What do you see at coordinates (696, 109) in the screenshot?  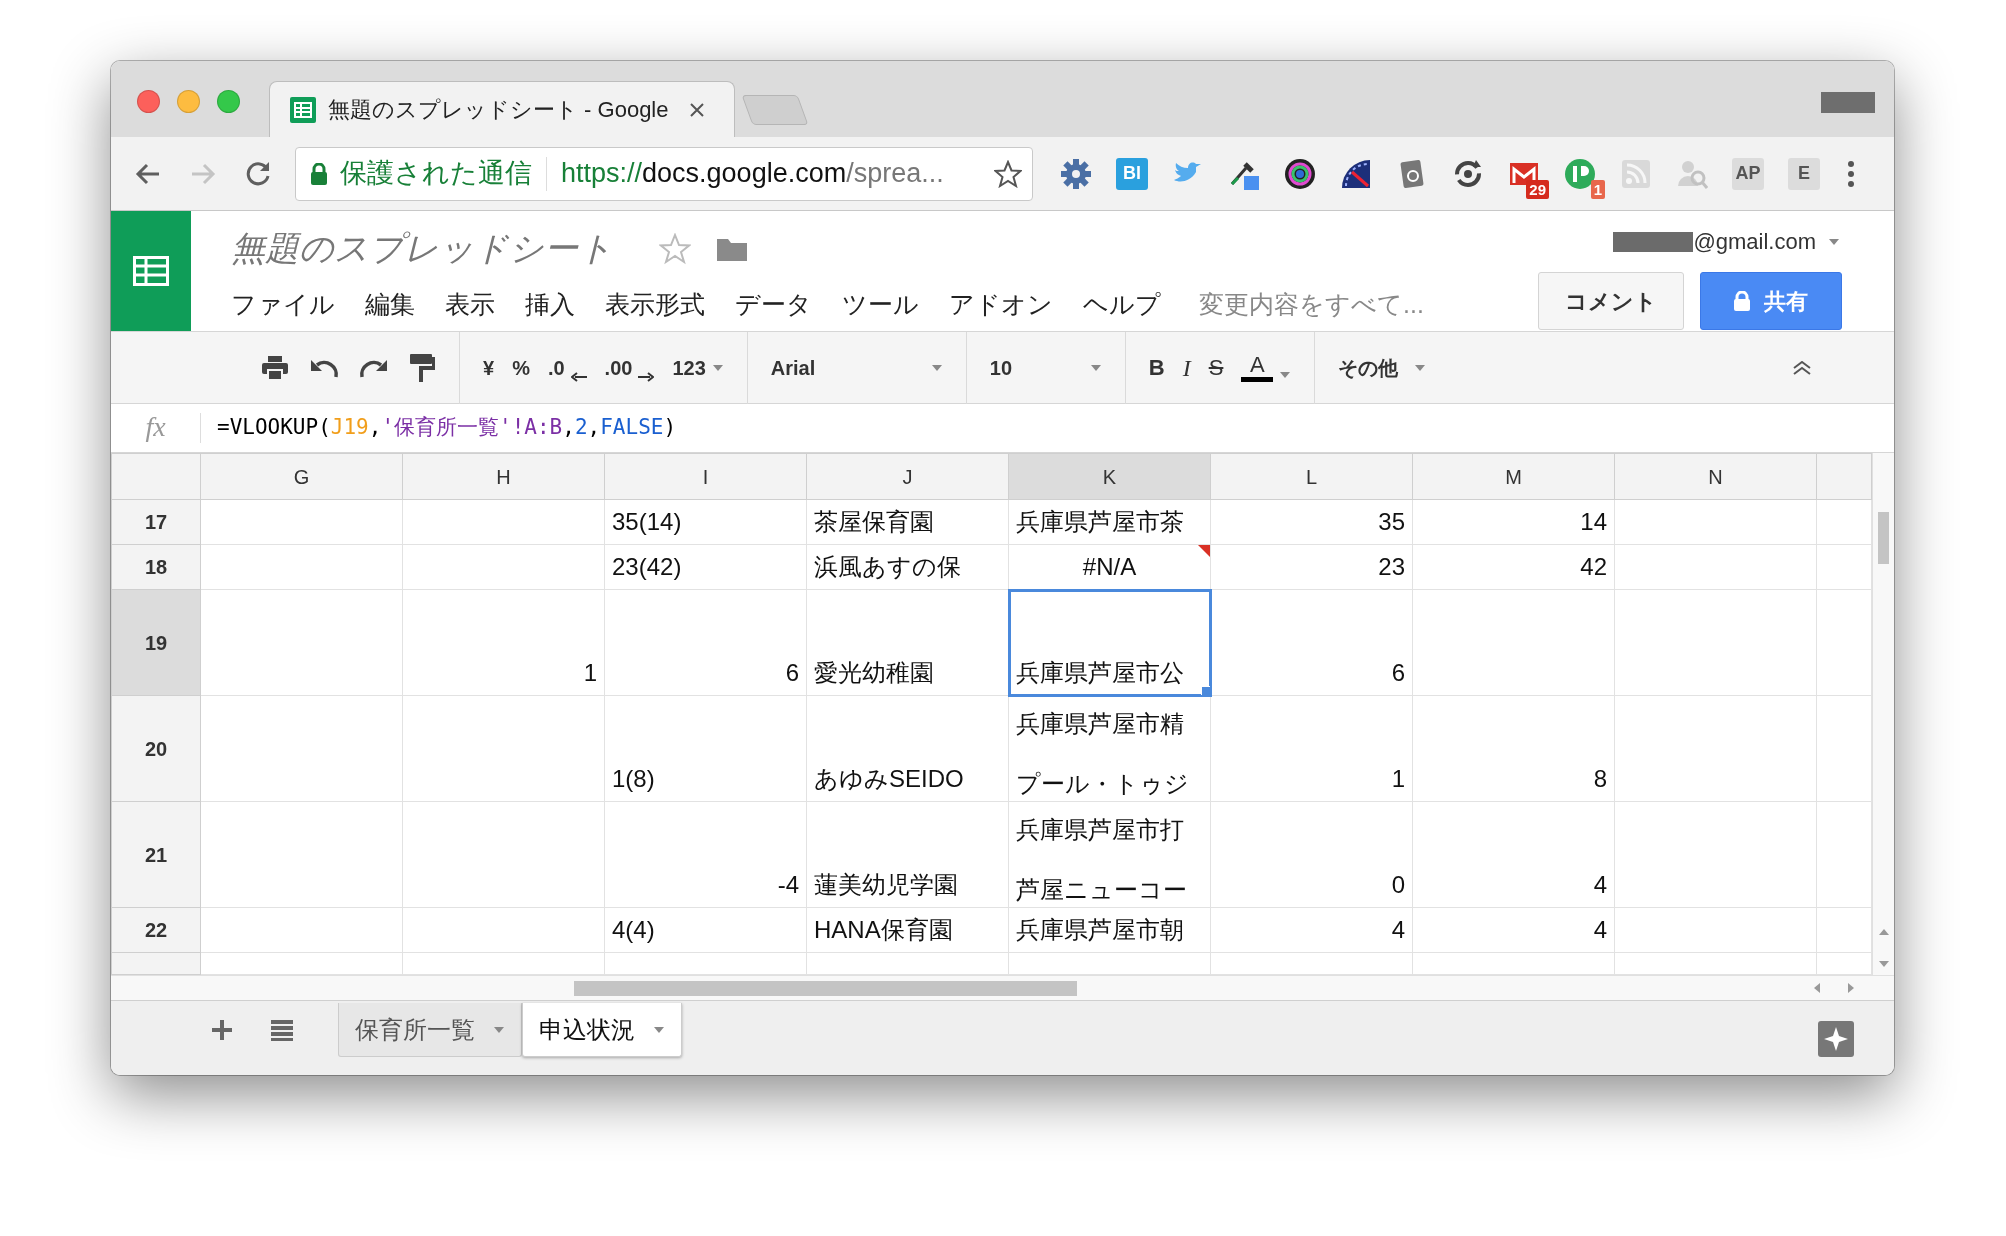 I see `close-icon` at bounding box center [696, 109].